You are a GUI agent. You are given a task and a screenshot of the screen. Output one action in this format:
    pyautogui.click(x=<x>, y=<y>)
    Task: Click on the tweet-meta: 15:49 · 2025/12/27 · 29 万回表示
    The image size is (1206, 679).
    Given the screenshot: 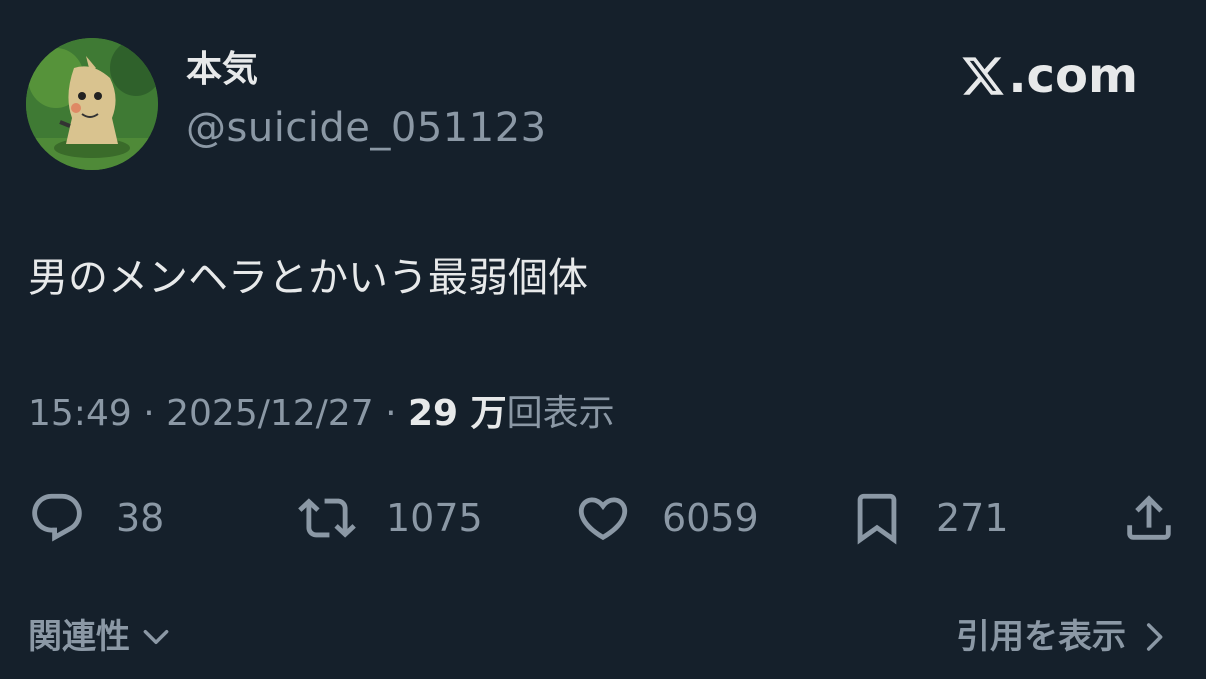 What is the action you would take?
    pyautogui.click(x=321, y=414)
    